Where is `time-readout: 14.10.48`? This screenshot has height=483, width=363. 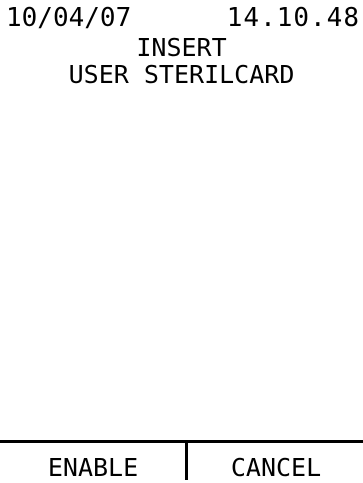 time-readout: 14.10.48 is located at coordinates (293, 18).